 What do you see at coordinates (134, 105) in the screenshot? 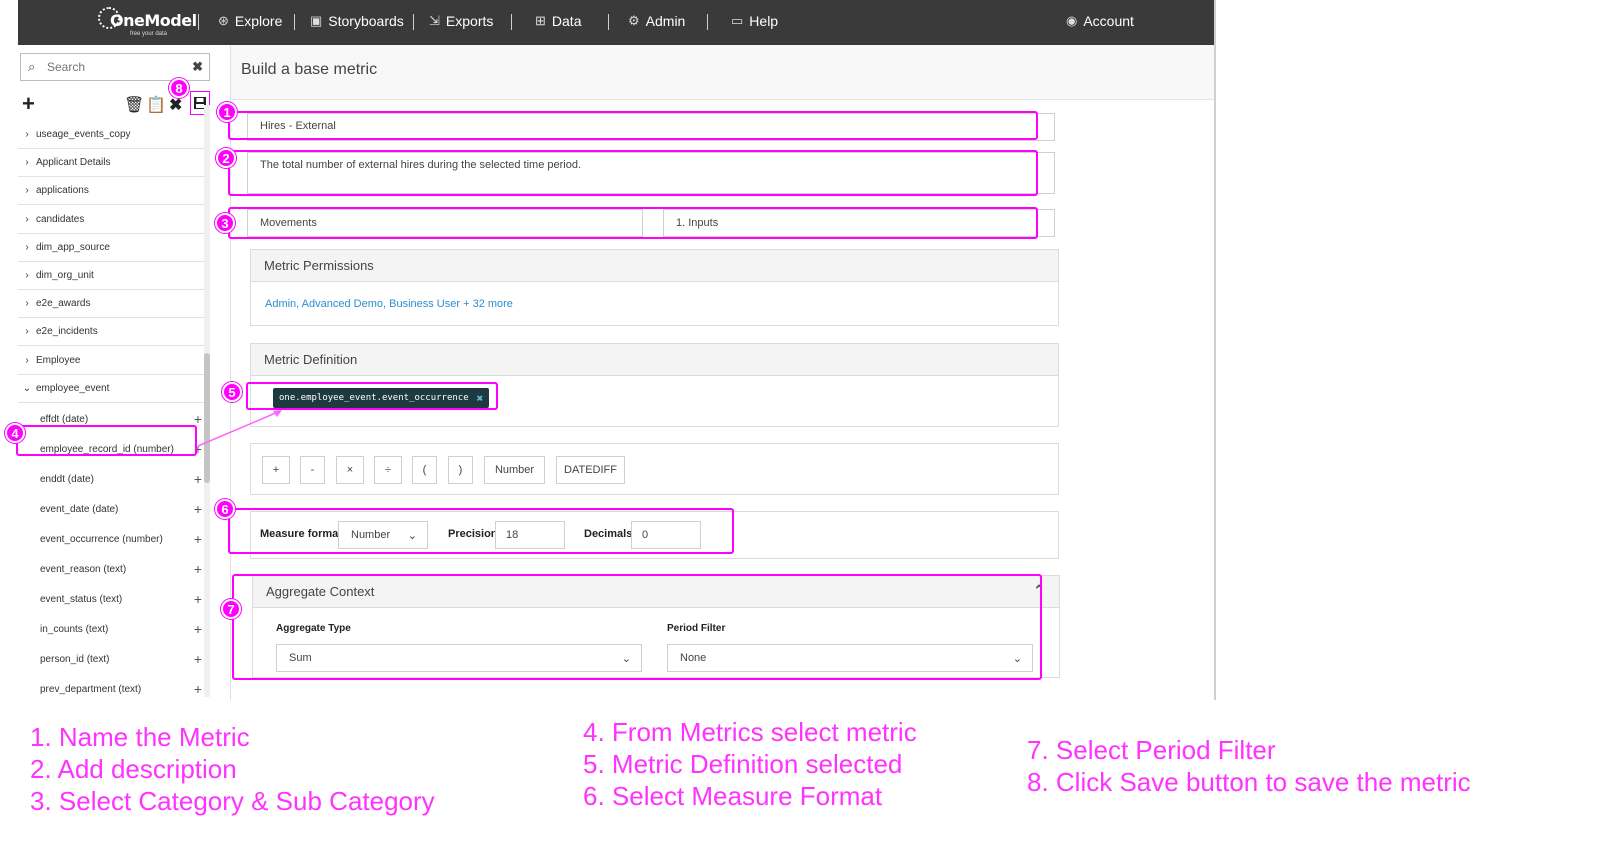
I see `trash-icon: 🗑` at bounding box center [134, 105].